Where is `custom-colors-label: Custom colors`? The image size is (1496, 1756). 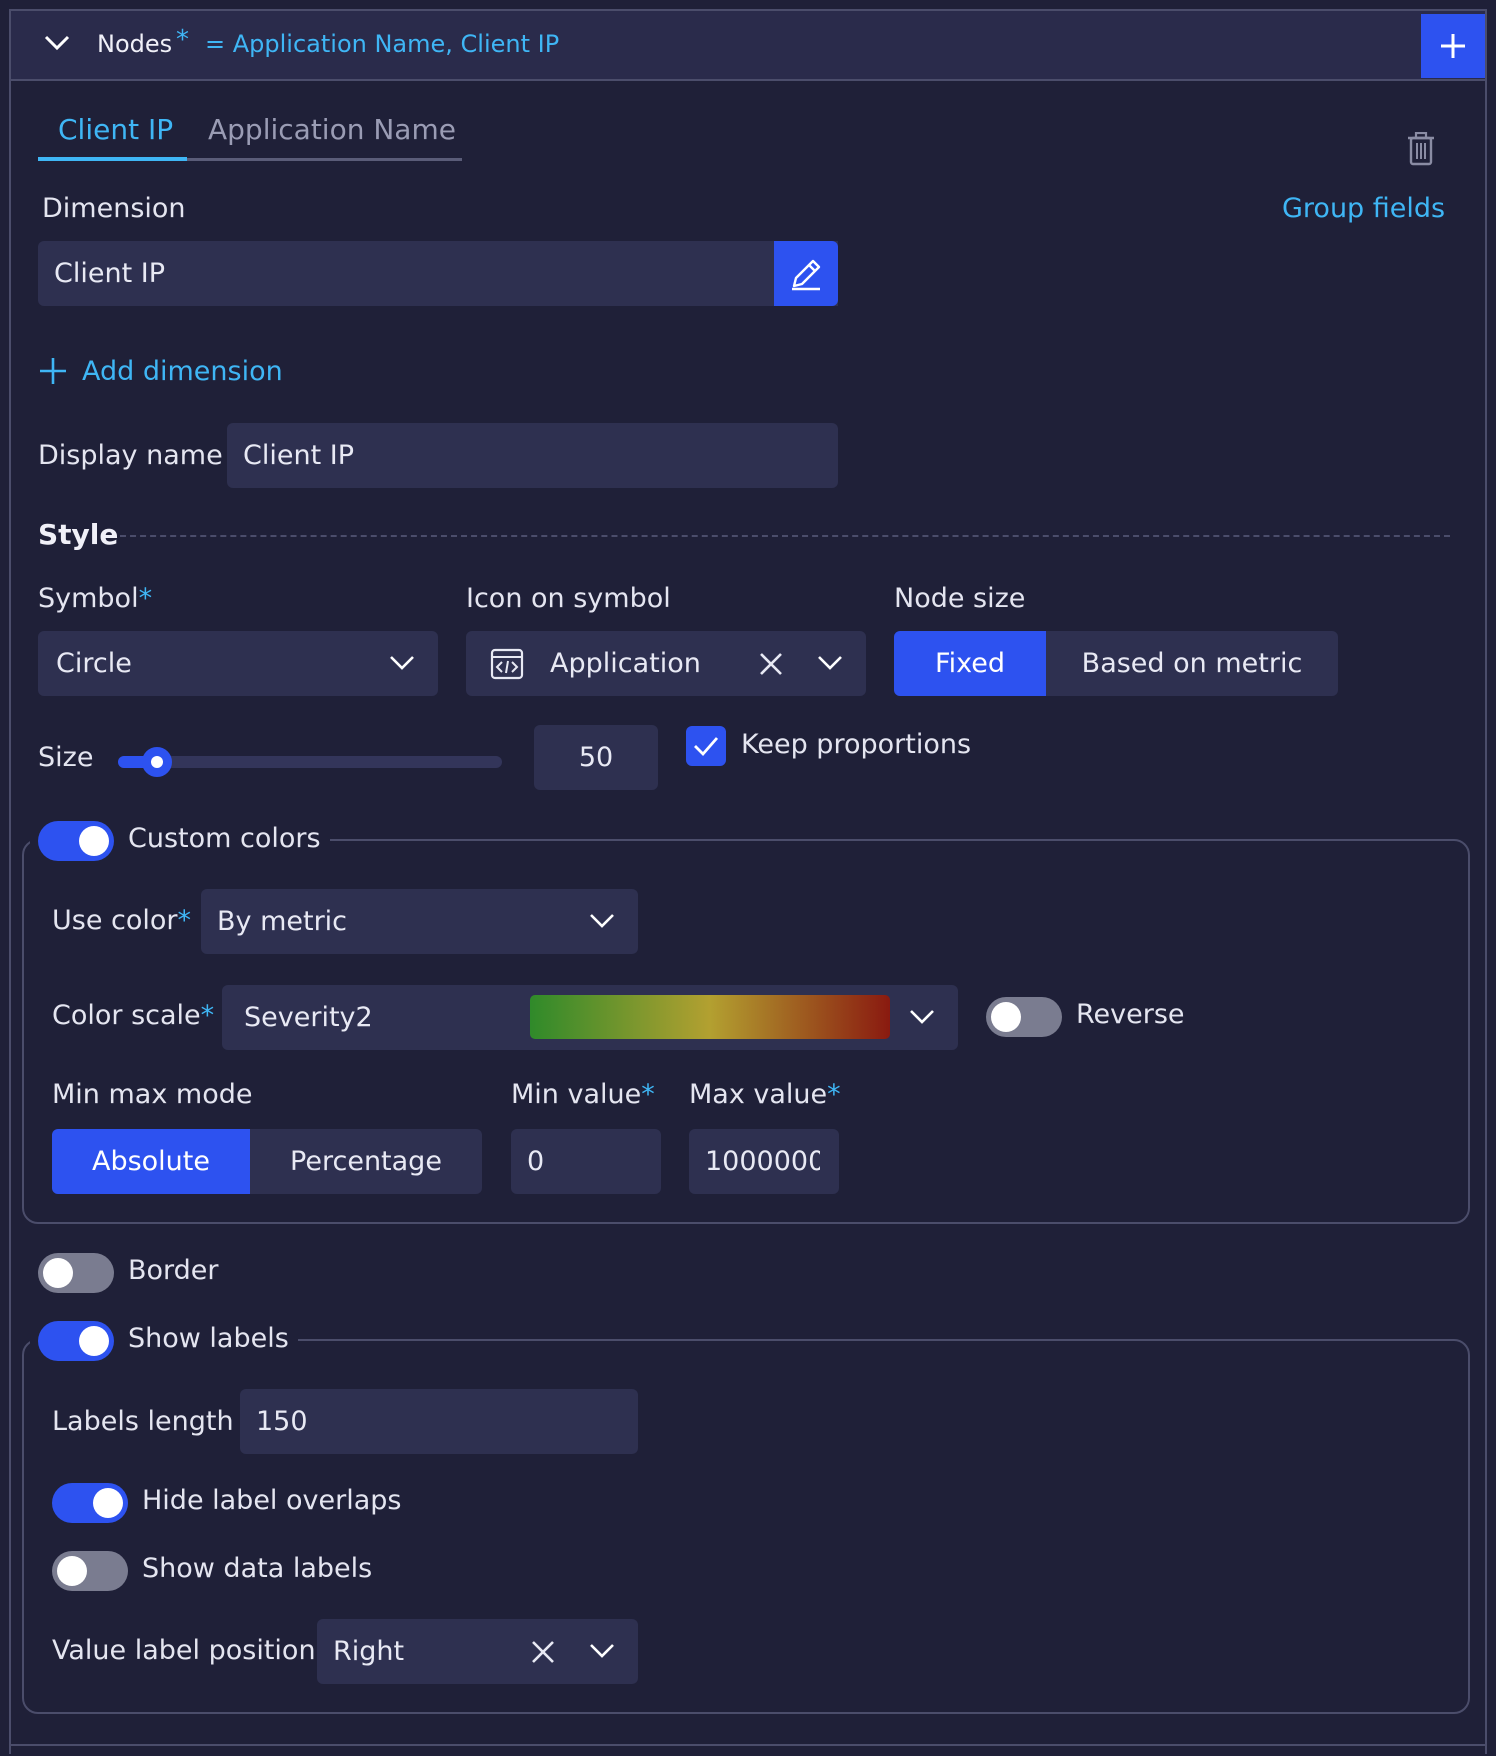
custom-colors-label: Custom colors is located at coordinates (224, 838).